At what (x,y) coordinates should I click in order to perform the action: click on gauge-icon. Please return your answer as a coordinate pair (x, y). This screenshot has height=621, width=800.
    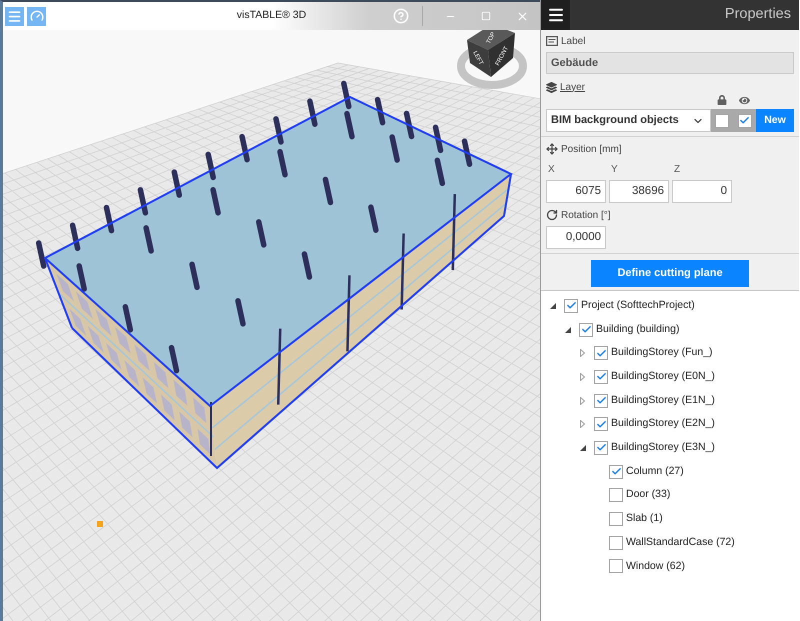
    Looking at the image, I should click on (37, 16).